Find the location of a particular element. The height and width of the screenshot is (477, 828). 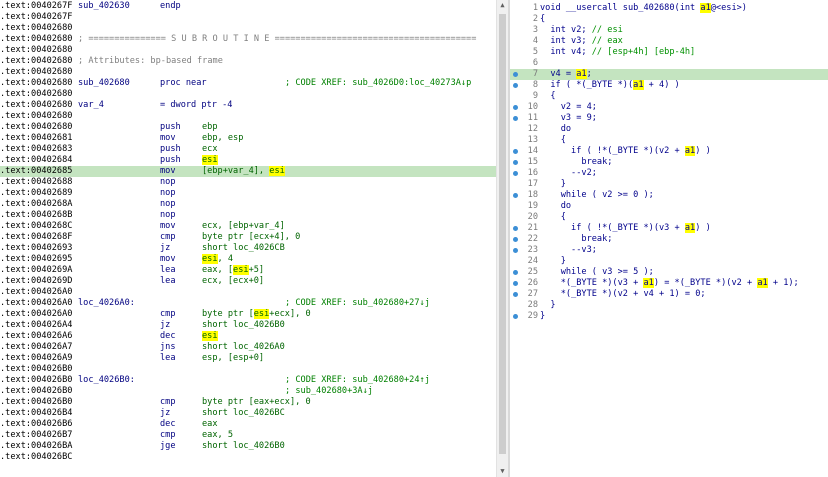

pseudocode-line: 25 while ( v3 >= 5 ); is located at coordinates (669, 272).